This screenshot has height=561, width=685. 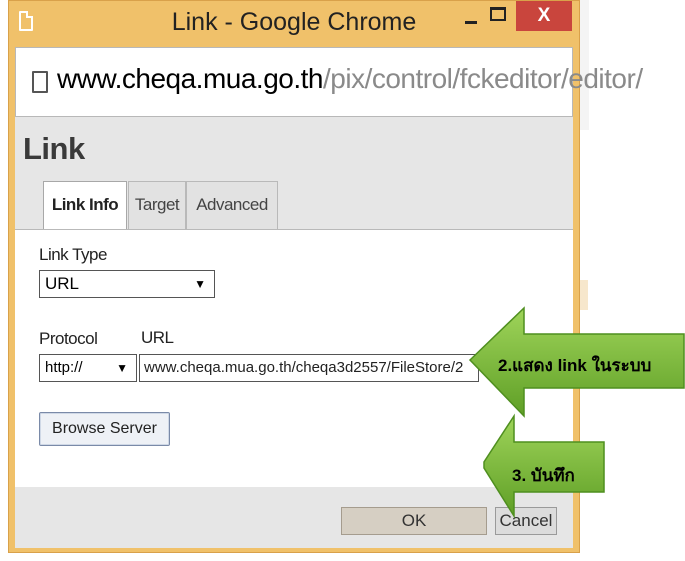 I want to click on dialog-title: Link, so click(x=54, y=148).